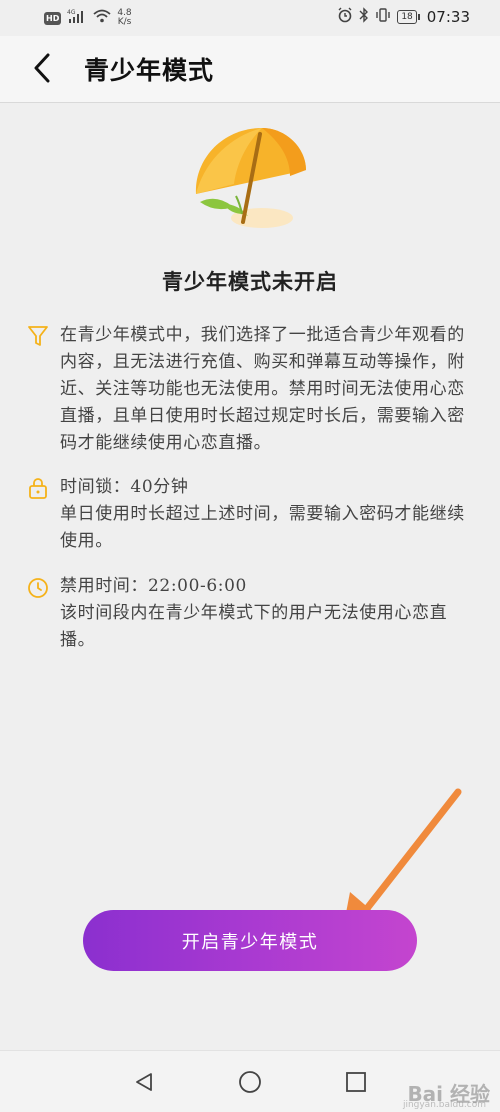 This screenshot has height=1112, width=500. What do you see at coordinates (251, 182) in the screenshot?
I see `umbrella-illustration` at bounding box center [251, 182].